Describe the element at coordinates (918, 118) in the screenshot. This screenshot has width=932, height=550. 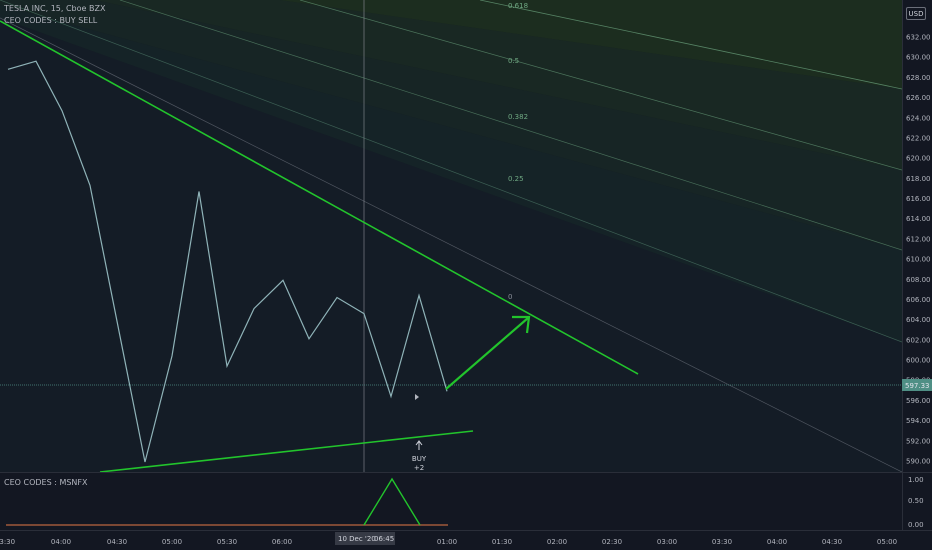
I see `price-axis-label: 624.00` at that location.